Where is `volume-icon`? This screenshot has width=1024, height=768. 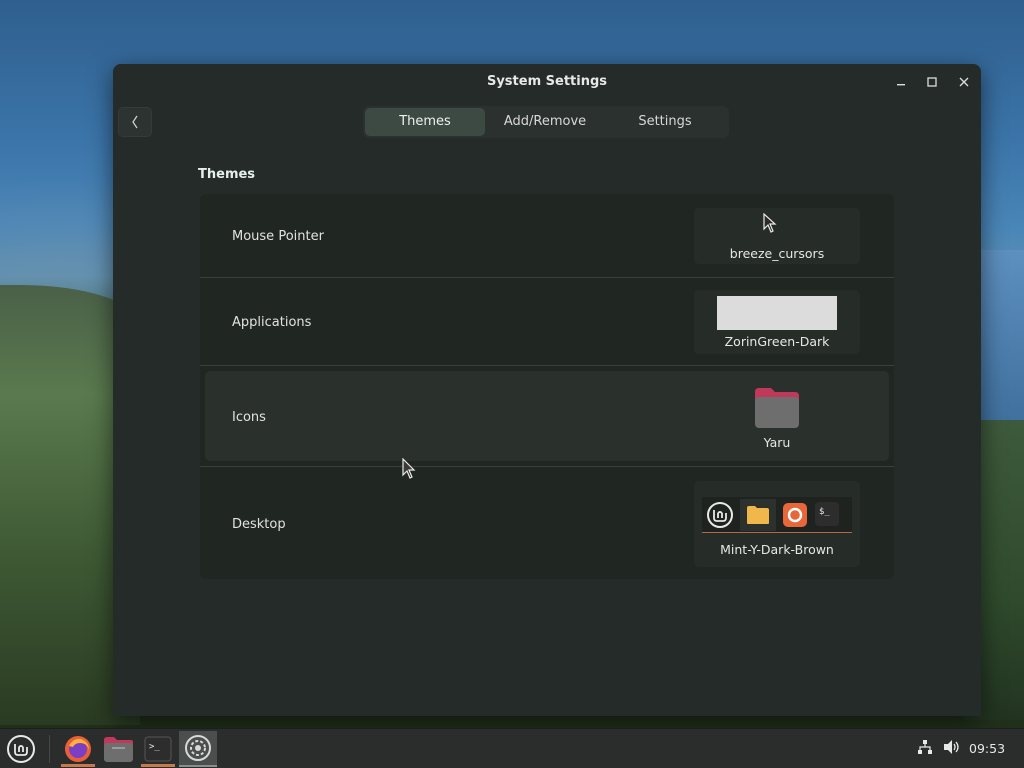
volume-icon is located at coordinates (952, 747).